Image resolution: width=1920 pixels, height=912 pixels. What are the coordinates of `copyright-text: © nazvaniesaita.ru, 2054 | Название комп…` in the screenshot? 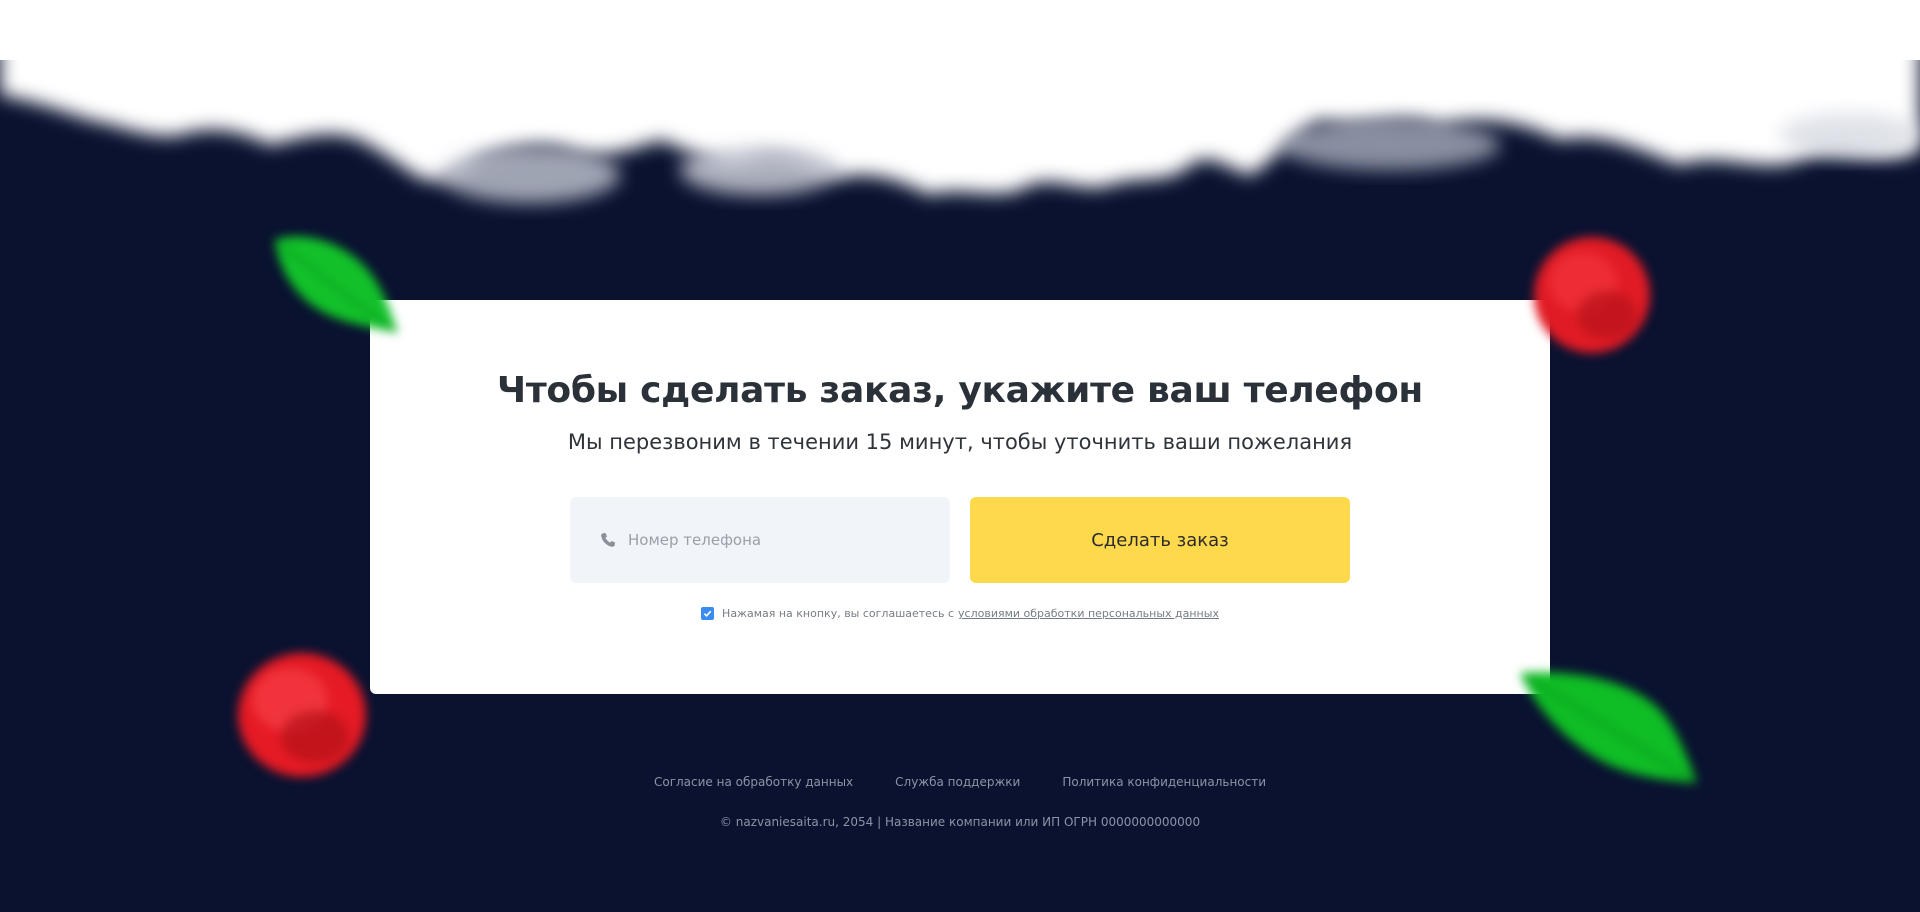 It's located at (960, 822).